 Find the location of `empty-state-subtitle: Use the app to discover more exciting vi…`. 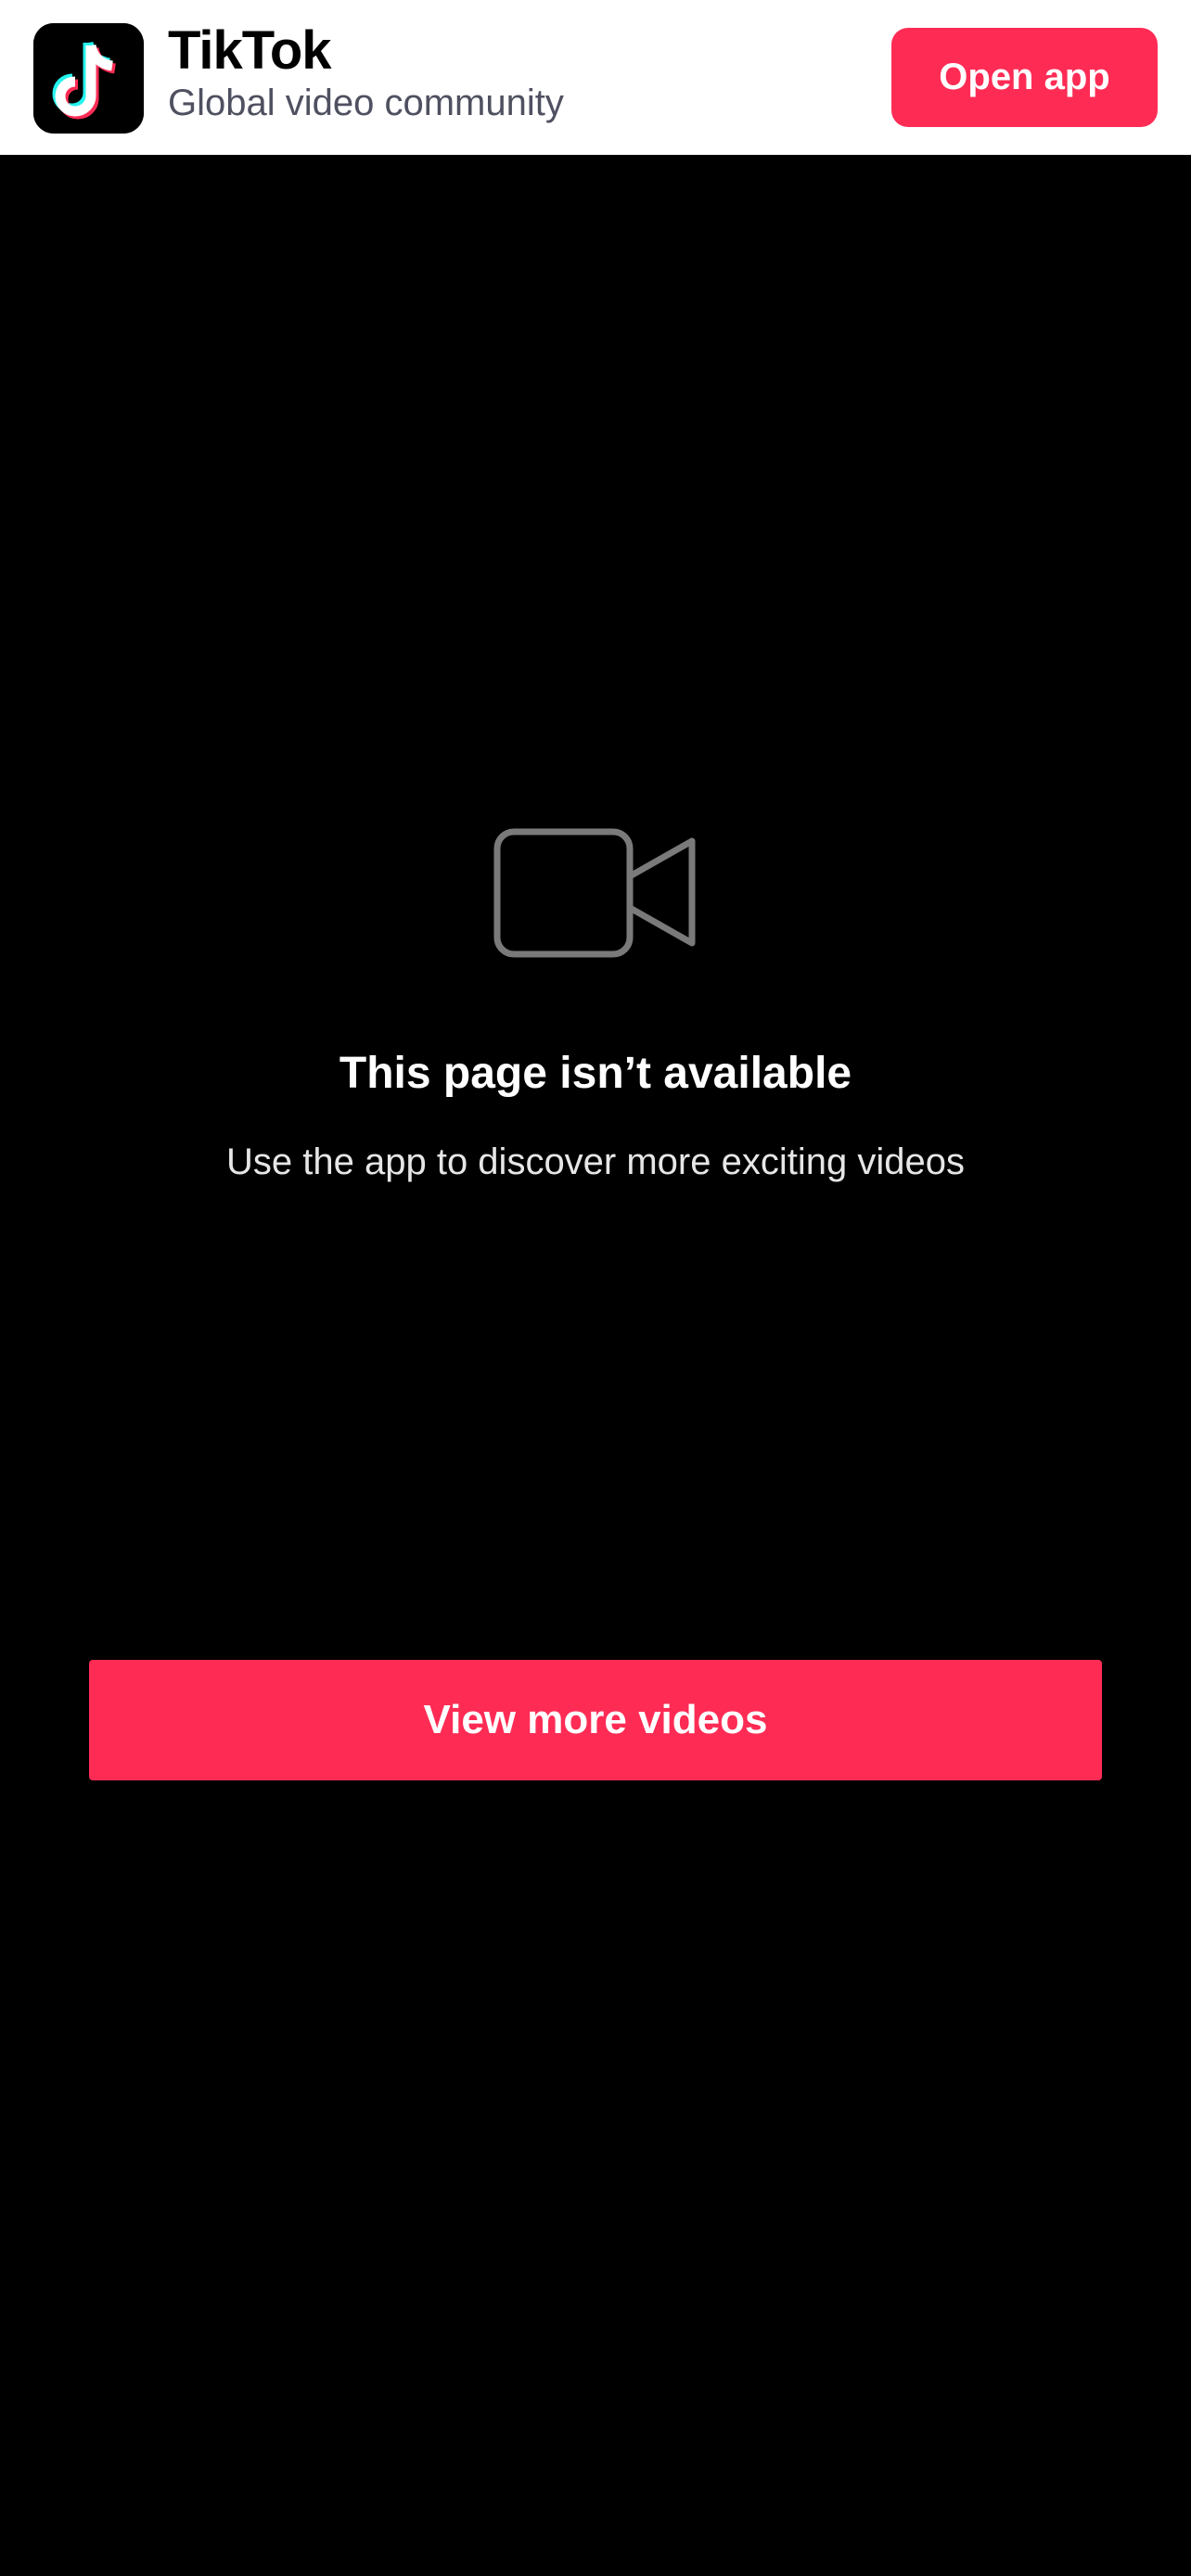

empty-state-subtitle: Use the app to discover more exciting vi… is located at coordinates (595, 1162).